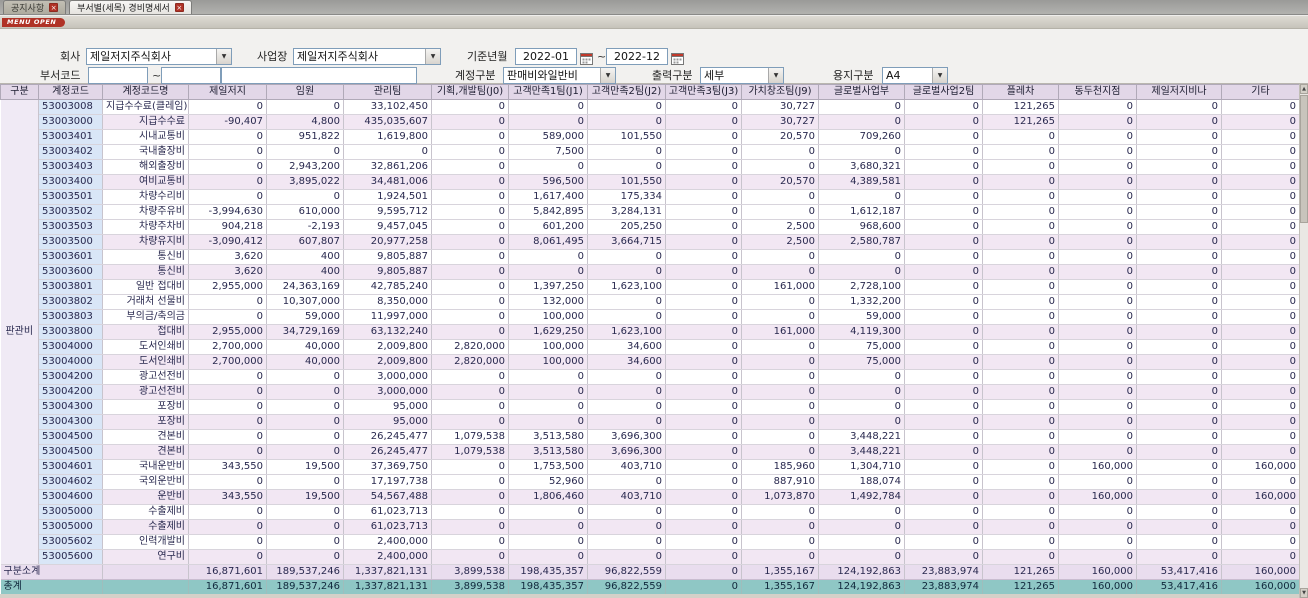  I want to click on amount-cell: 53,417,416, so click(1179, 572).